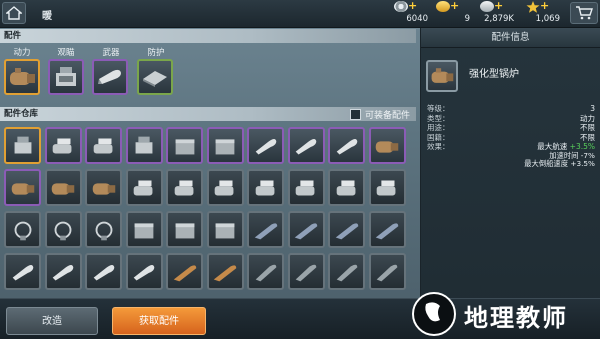 The image size is (600, 339). Describe the element at coordinates (510, 38) in the screenshot. I see `part-info-header: 配件信息` at that location.